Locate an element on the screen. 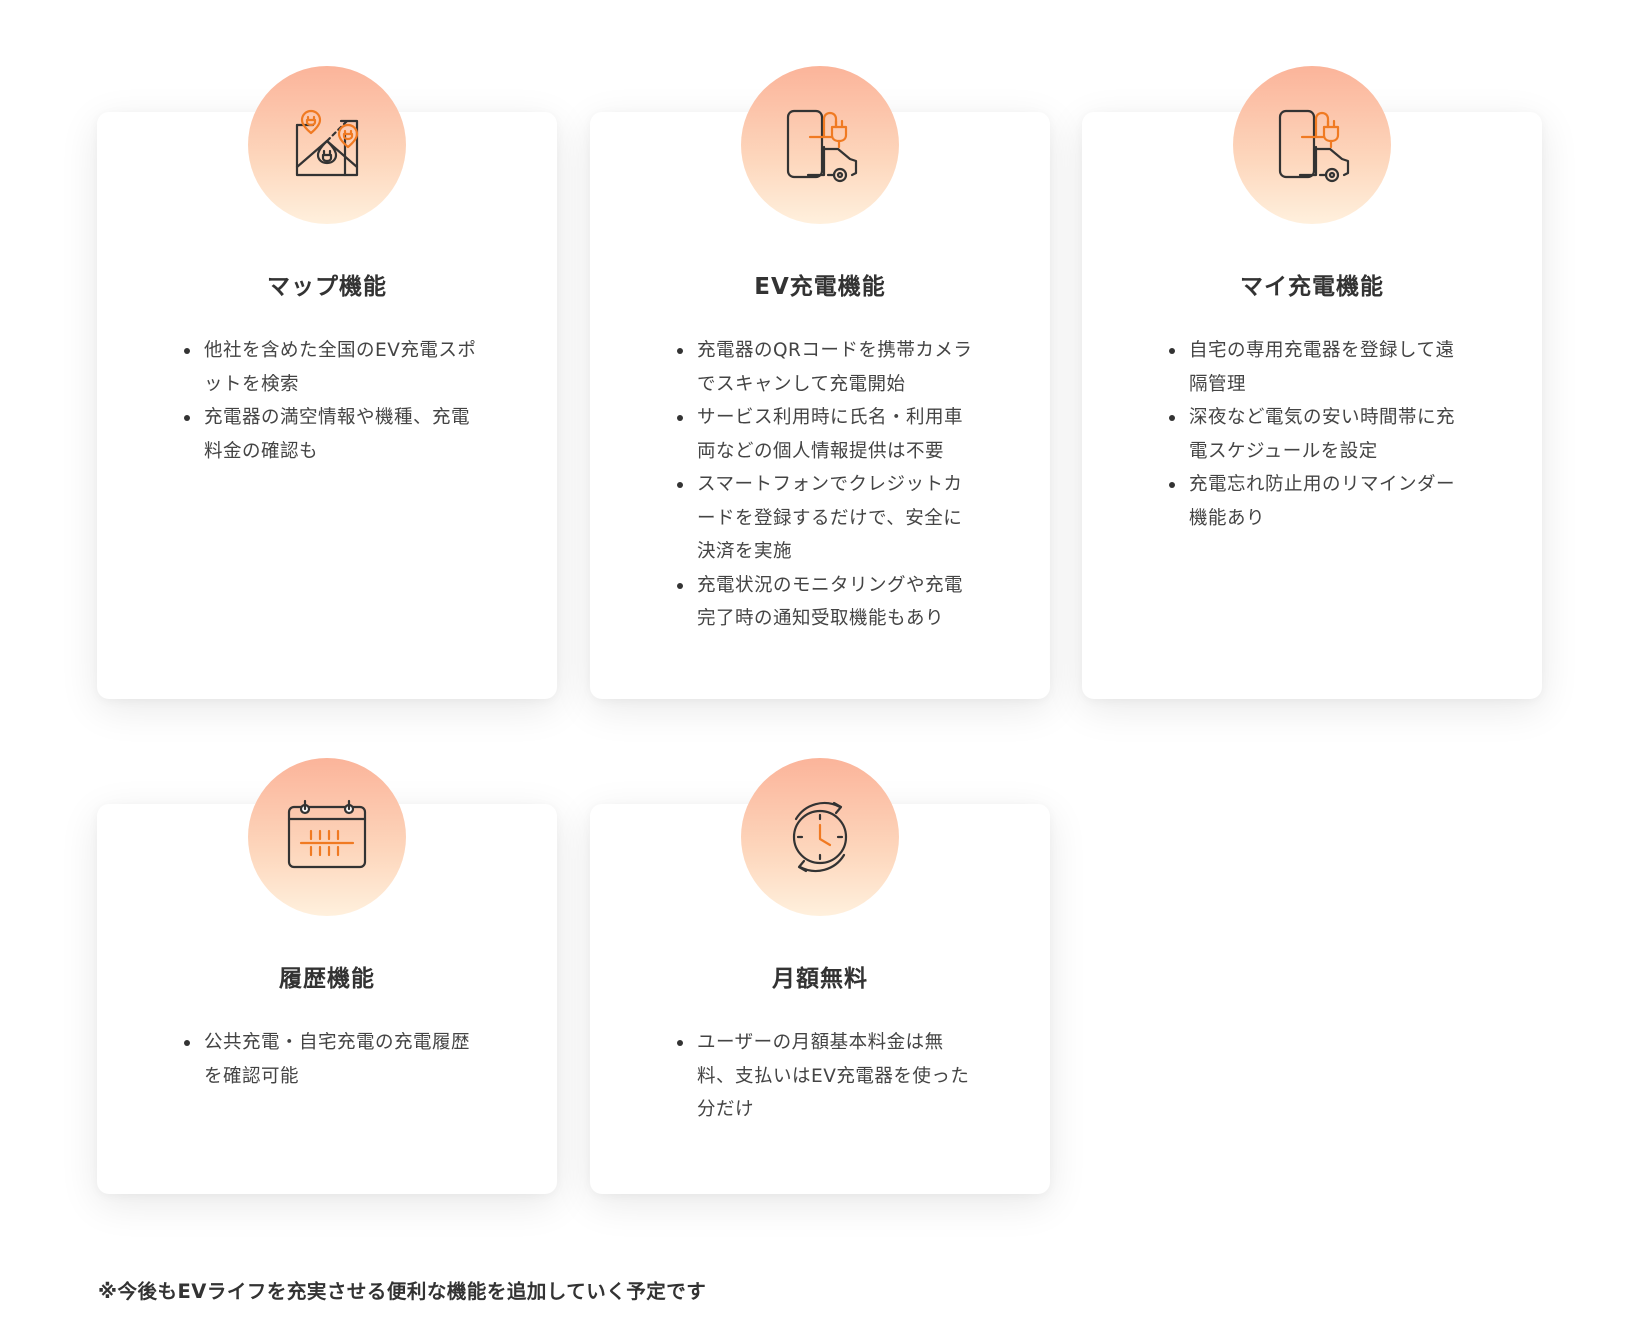 Image resolution: width=1633 pixels, height=1344 pixels. list-item: 自宅の専用充電器を登録して遠隔管理 is located at coordinates (1319, 367).